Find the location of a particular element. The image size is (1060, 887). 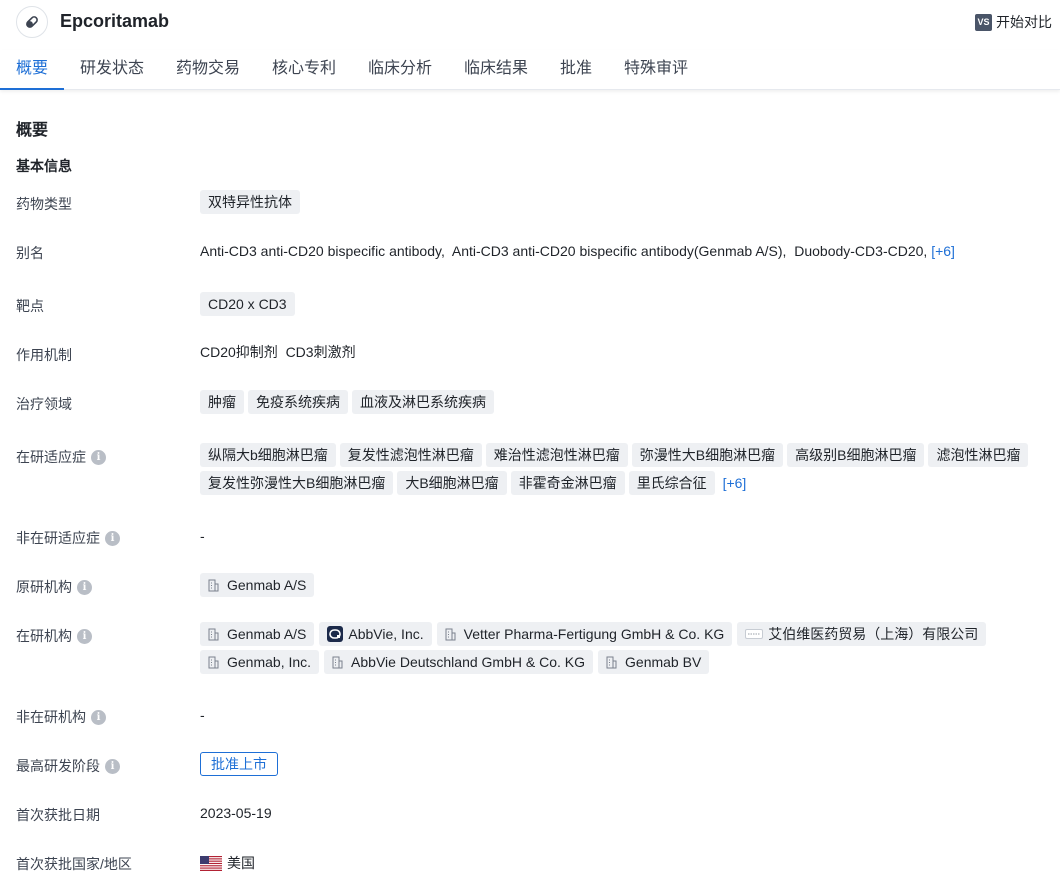

first-approval-date-label: 首次获批日期 is located at coordinates (58, 815).